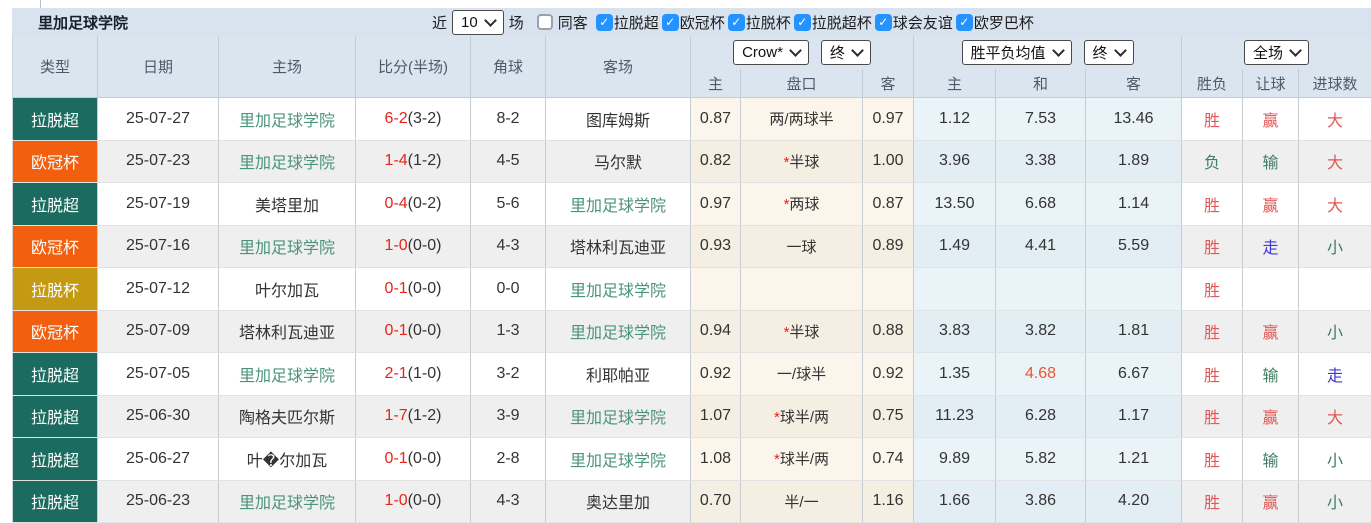  What do you see at coordinates (804, 417) in the screenshot?
I see `handicap-text: 球半/两` at bounding box center [804, 417].